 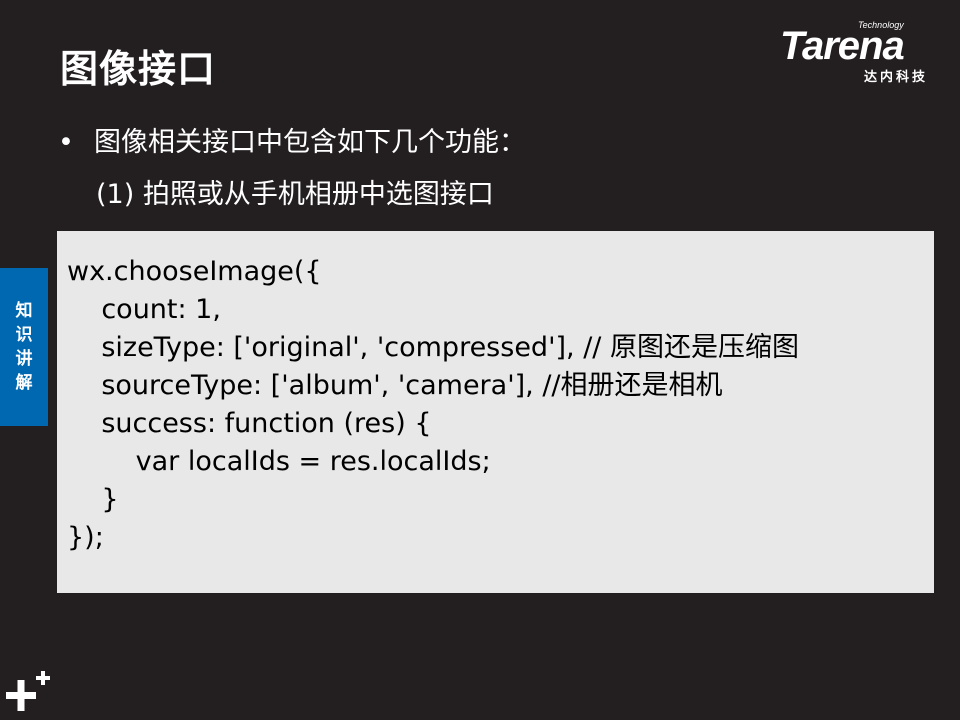 What do you see at coordinates (194, 271) in the screenshot?
I see `code-line: wx.chooseImage({` at bounding box center [194, 271].